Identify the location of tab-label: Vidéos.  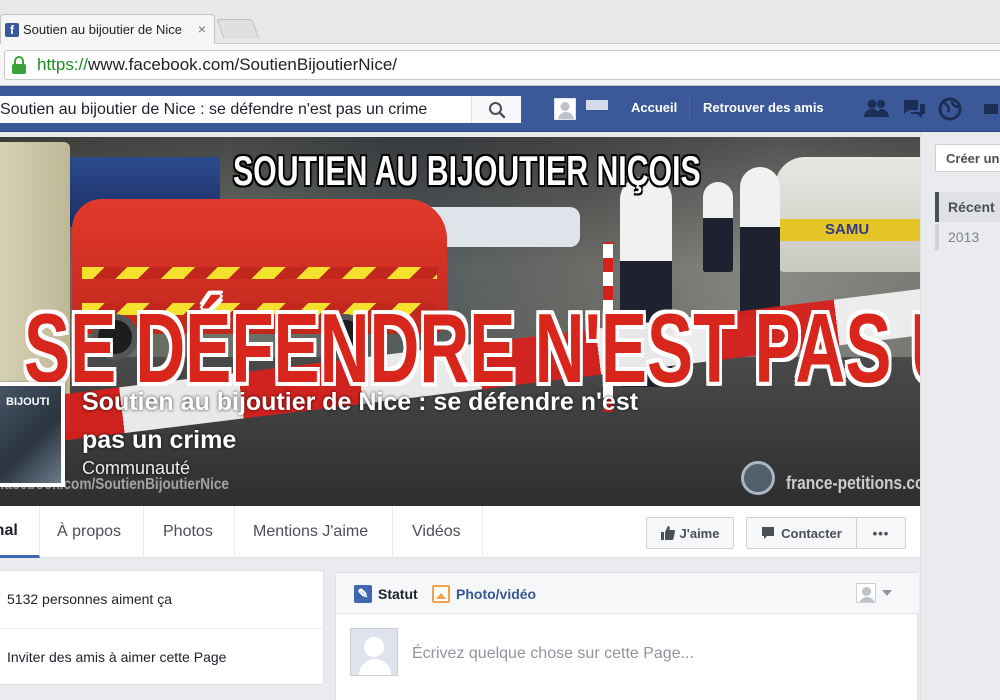
(436, 531).